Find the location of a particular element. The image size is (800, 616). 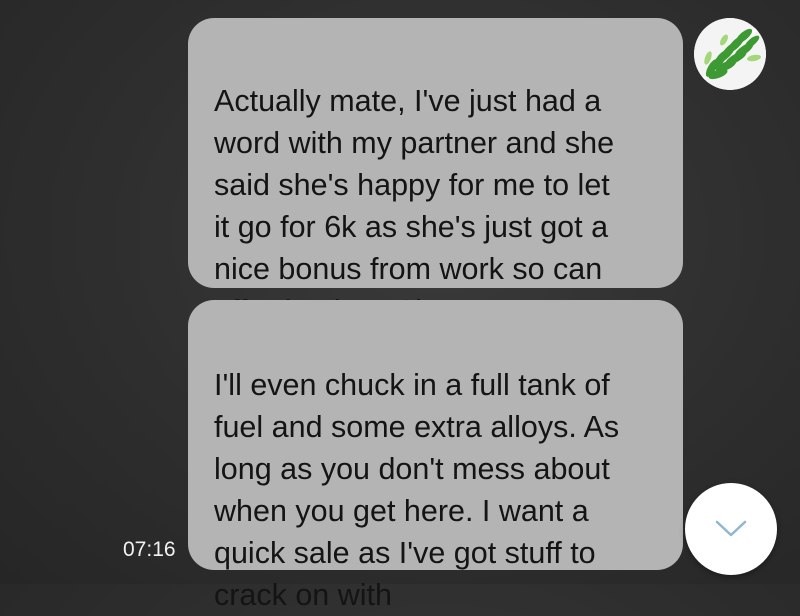

scroll-to-bottom-button is located at coordinates (731, 529).